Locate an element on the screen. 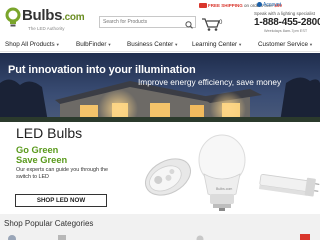 This screenshot has width=320, height=240. hero-title: Put innovation into your illumination is located at coordinates (102, 70).